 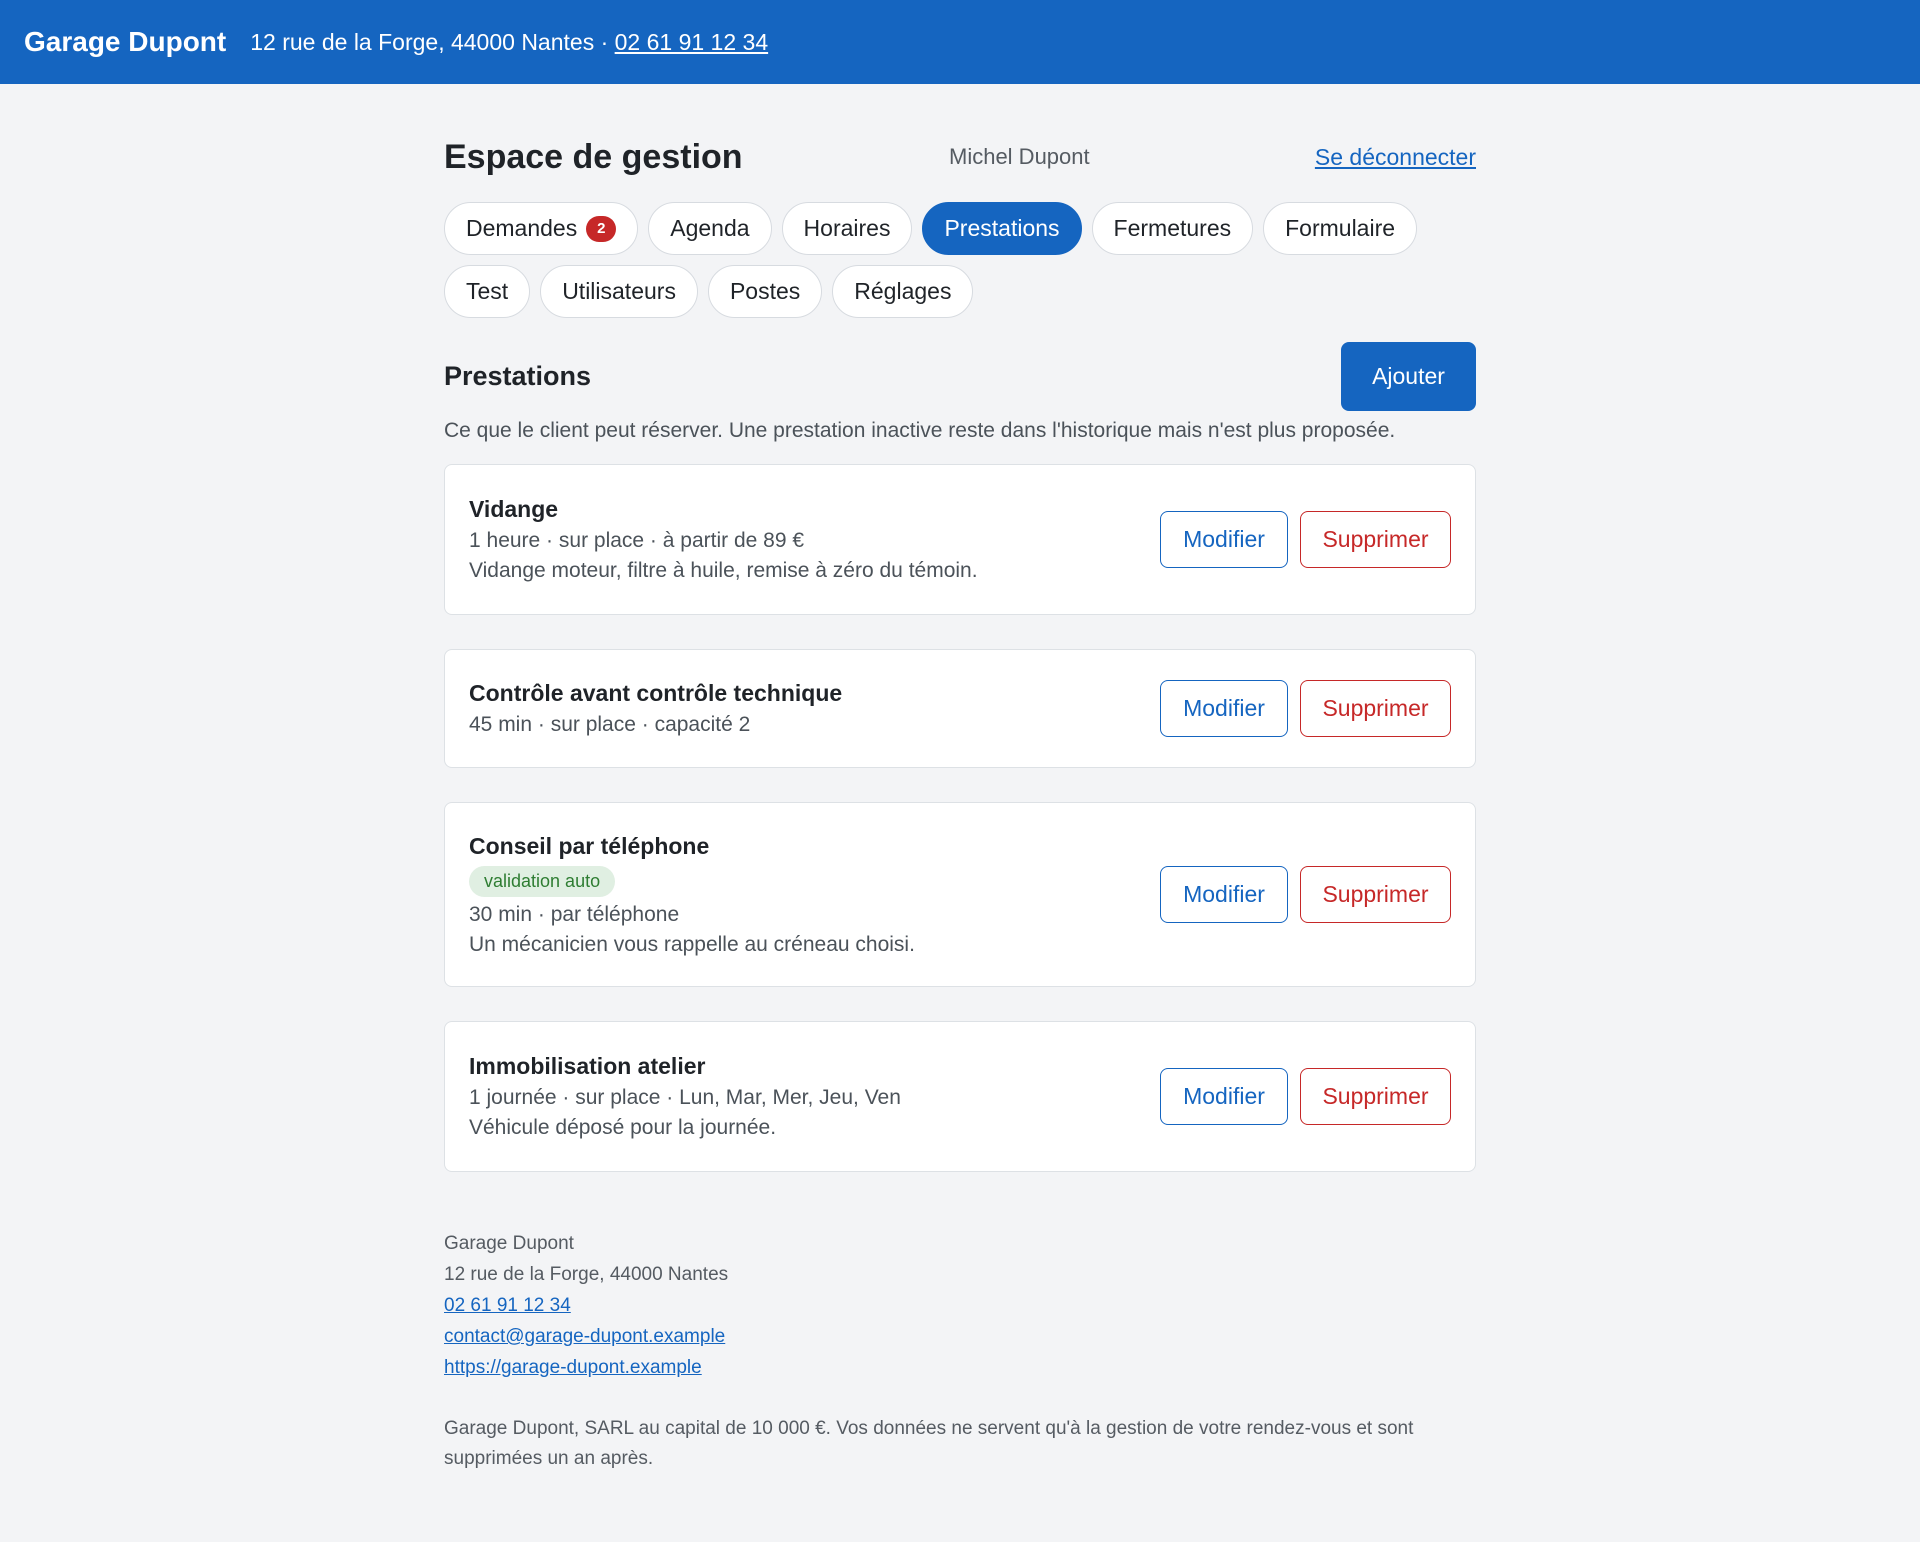 I want to click on tab-formulaire: Formulaire, so click(x=1340, y=228).